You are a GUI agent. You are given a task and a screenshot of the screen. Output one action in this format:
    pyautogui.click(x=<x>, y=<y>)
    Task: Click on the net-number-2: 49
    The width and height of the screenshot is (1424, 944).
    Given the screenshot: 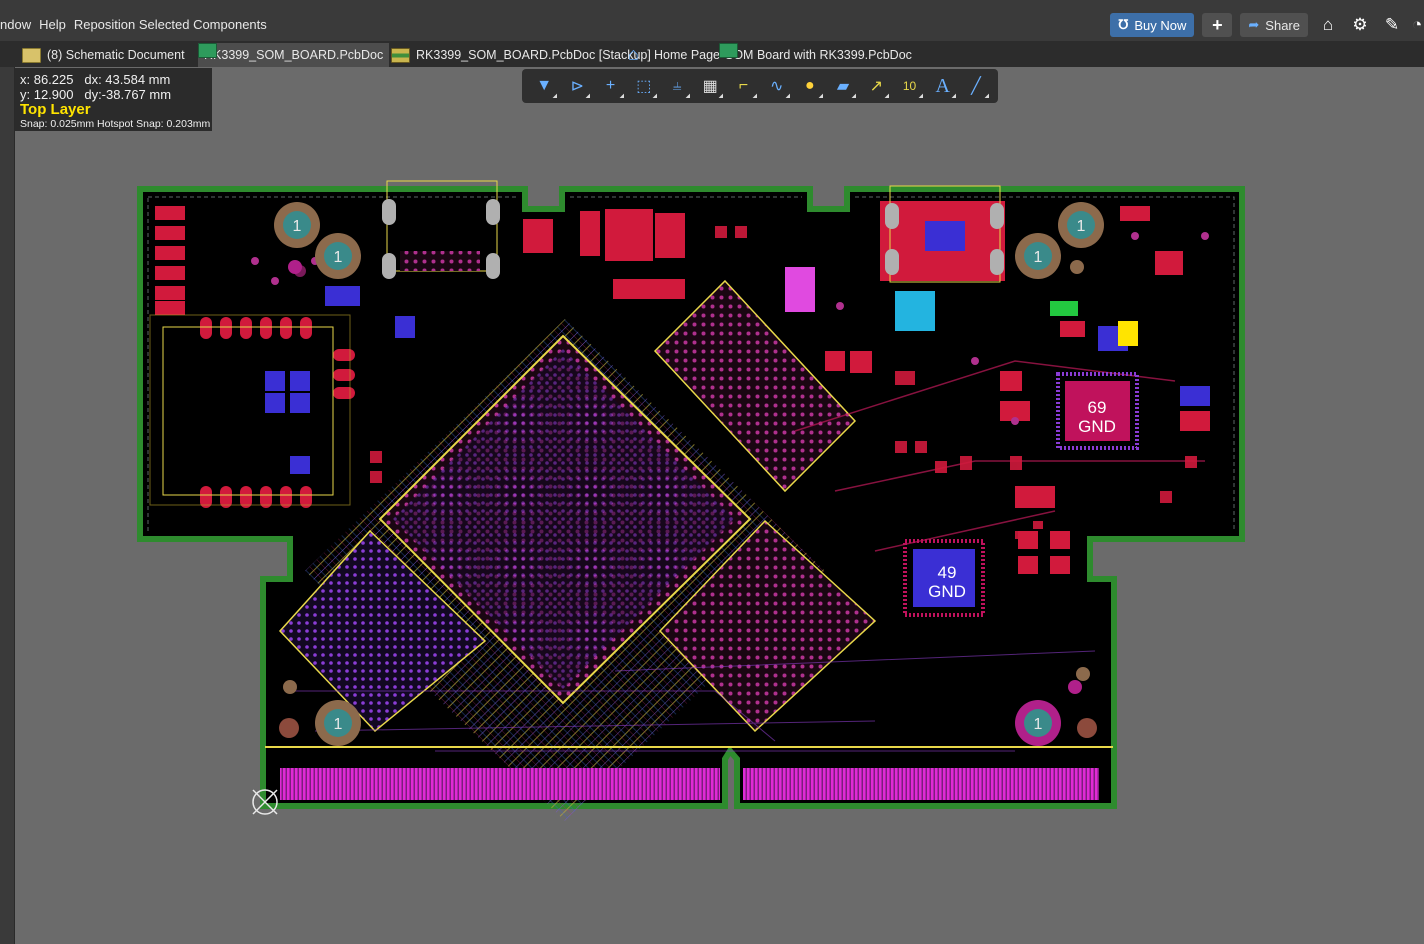 What is the action you would take?
    pyautogui.click(x=947, y=572)
    